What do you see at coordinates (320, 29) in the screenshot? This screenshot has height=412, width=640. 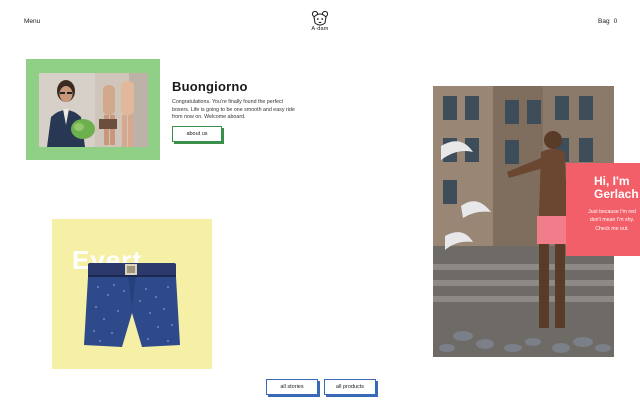 I see `logo-wordmark: A·dam` at bounding box center [320, 29].